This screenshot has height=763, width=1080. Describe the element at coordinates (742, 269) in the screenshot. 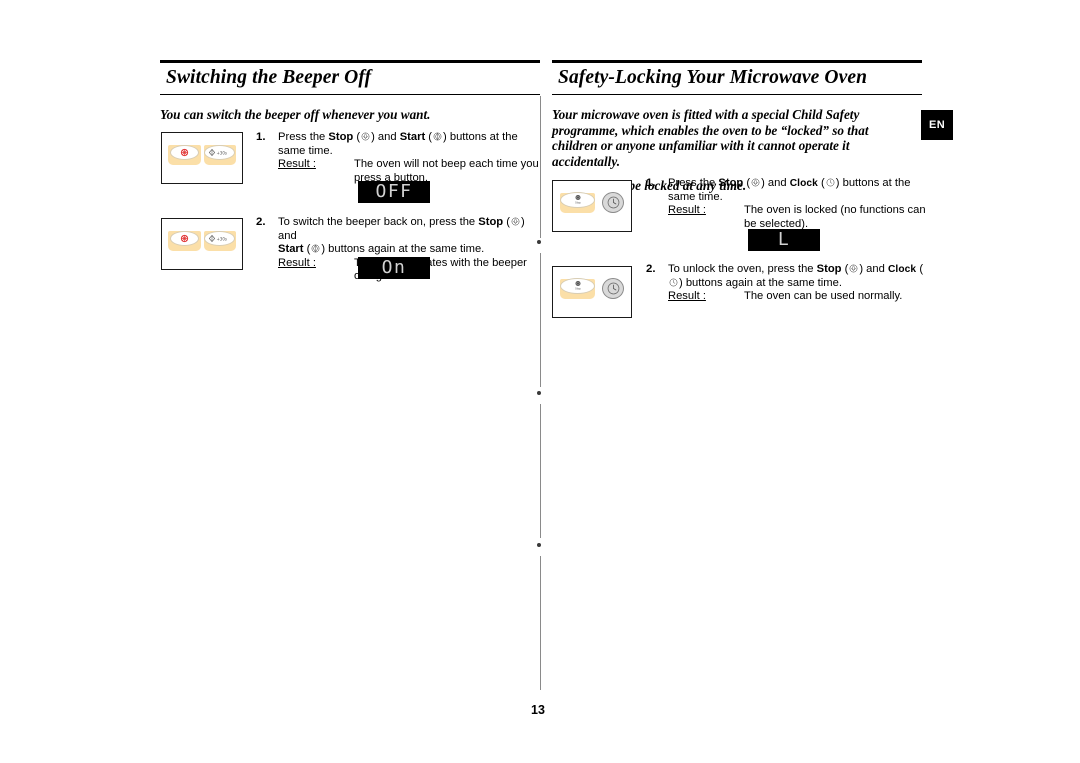

I see `step-text-part: To unlock the oven, press the` at that location.